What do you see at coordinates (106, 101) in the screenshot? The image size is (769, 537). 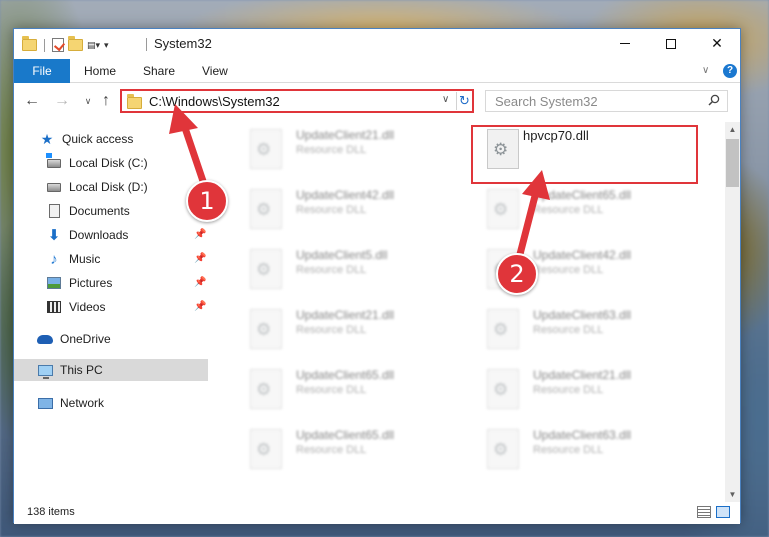 I see `up-arrow-icon: ↑` at bounding box center [106, 101].